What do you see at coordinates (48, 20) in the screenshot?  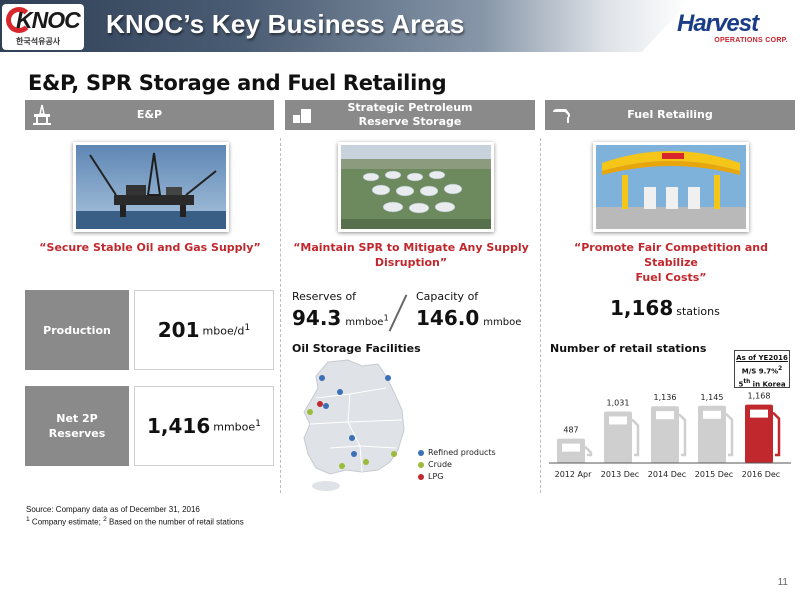 I see `knoc-logo-text: KNOC` at bounding box center [48, 20].